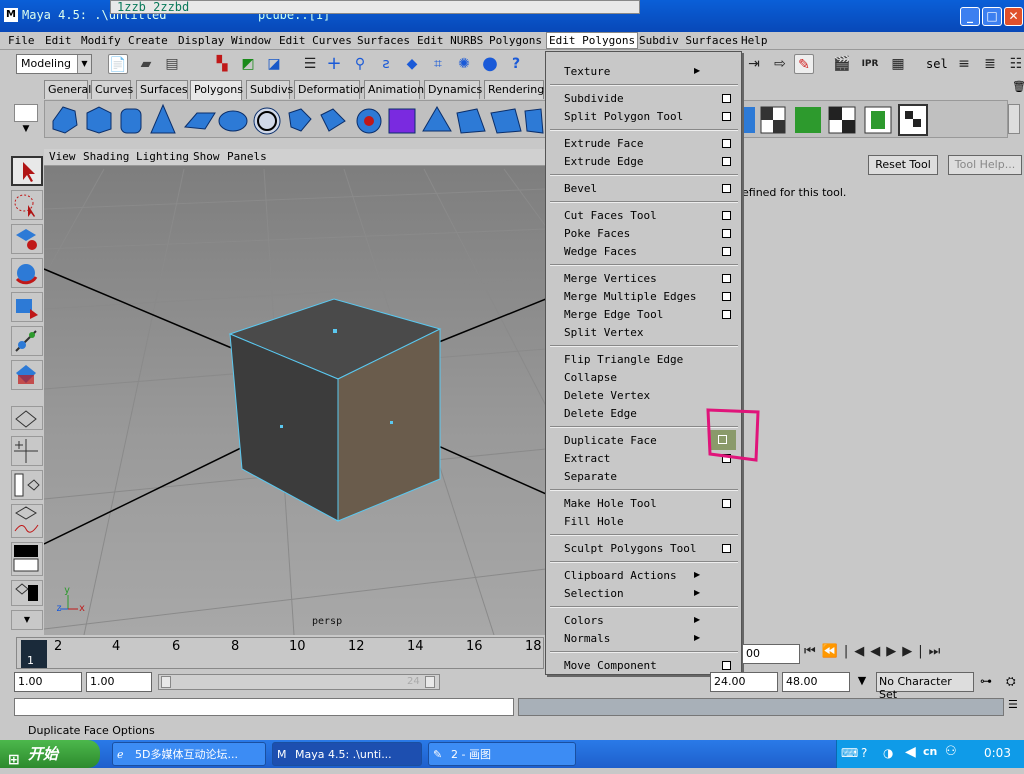 The width and height of the screenshot is (1024, 774). I want to click on move-tool-icon, so click(27, 239).